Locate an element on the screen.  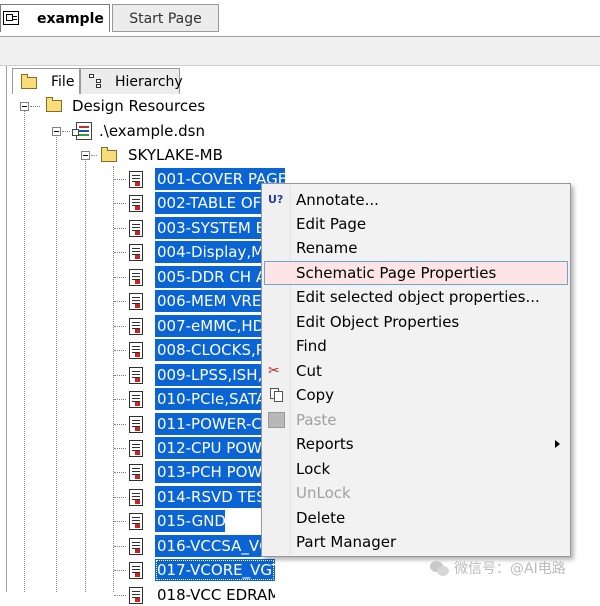
menu-item-rename: Rename is located at coordinates (416, 248).